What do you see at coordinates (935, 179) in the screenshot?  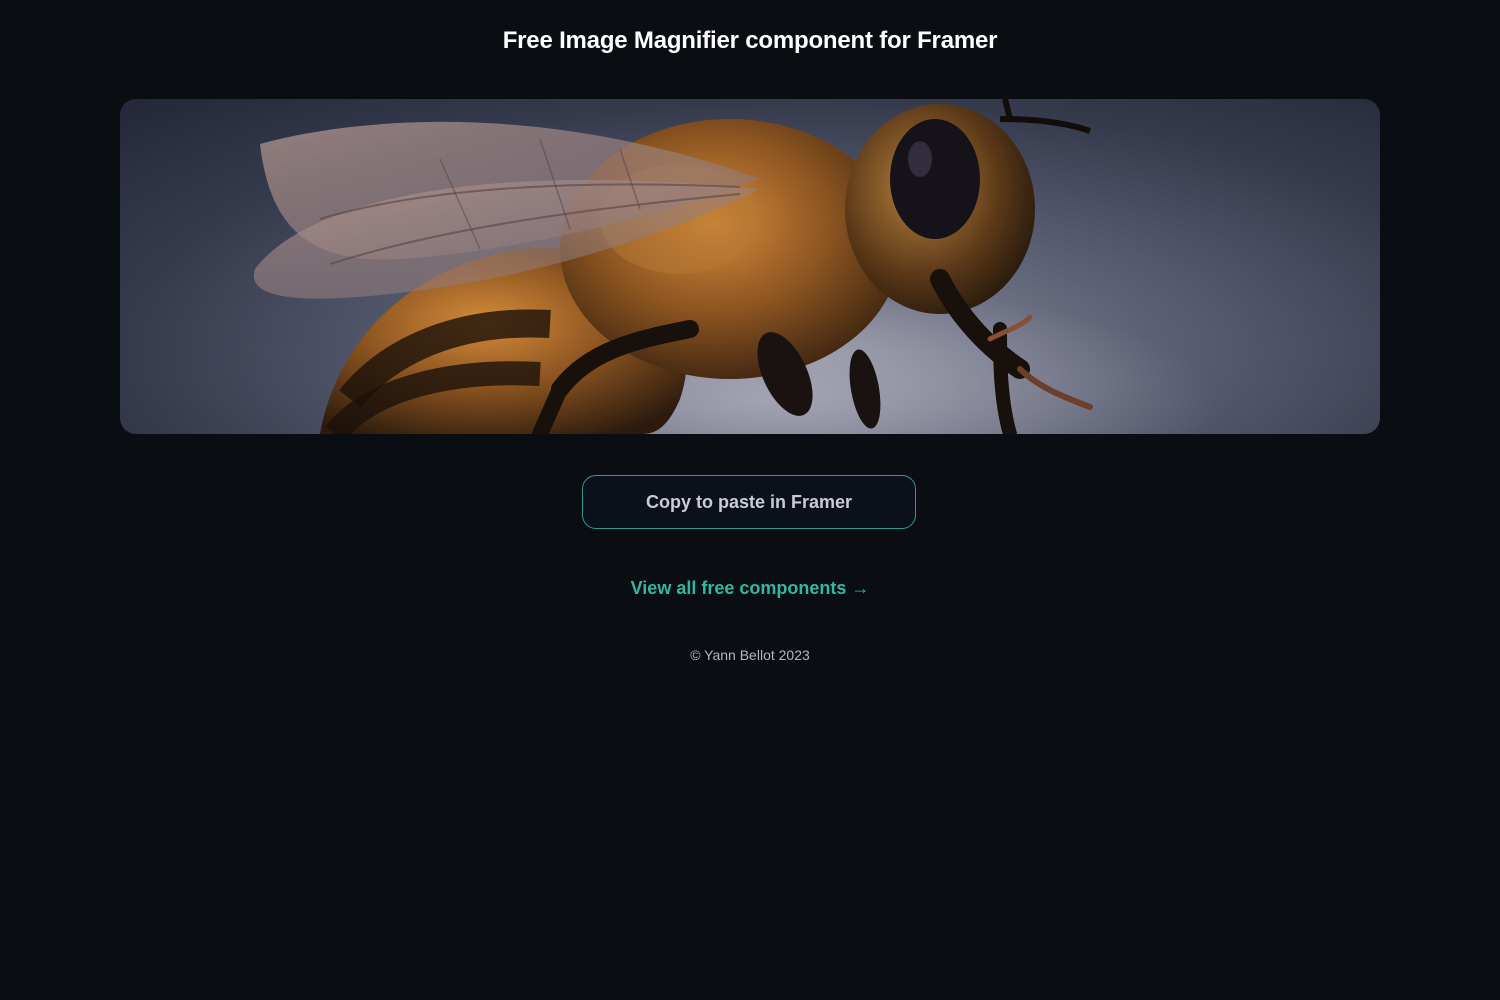 I see `bee-eye` at bounding box center [935, 179].